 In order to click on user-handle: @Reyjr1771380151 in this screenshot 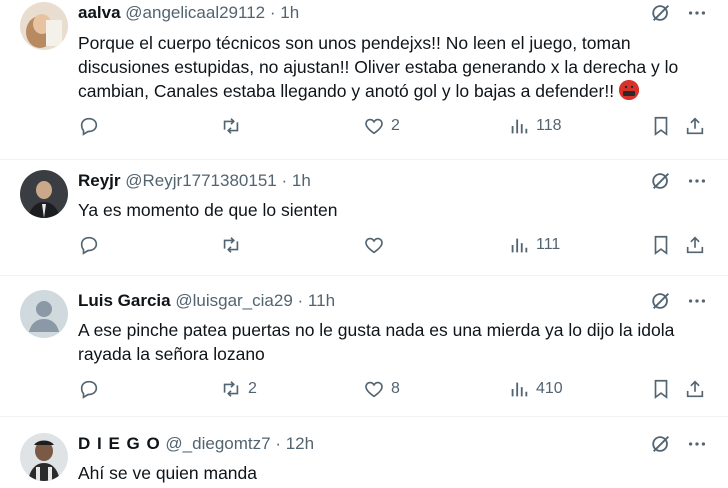, I will do `click(200, 180)`.